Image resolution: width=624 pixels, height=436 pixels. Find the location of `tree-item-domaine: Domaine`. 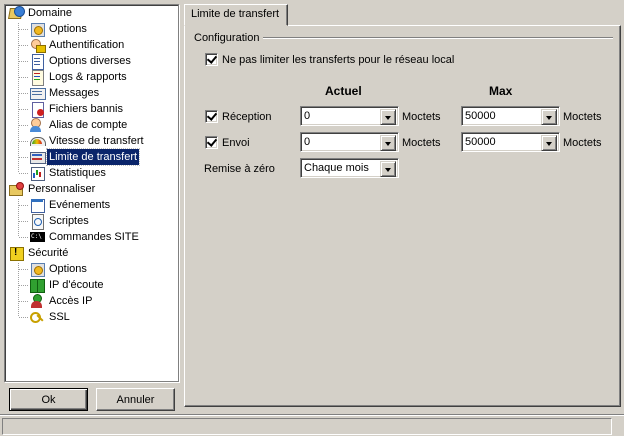

tree-item-domaine: Domaine is located at coordinates (41, 13).